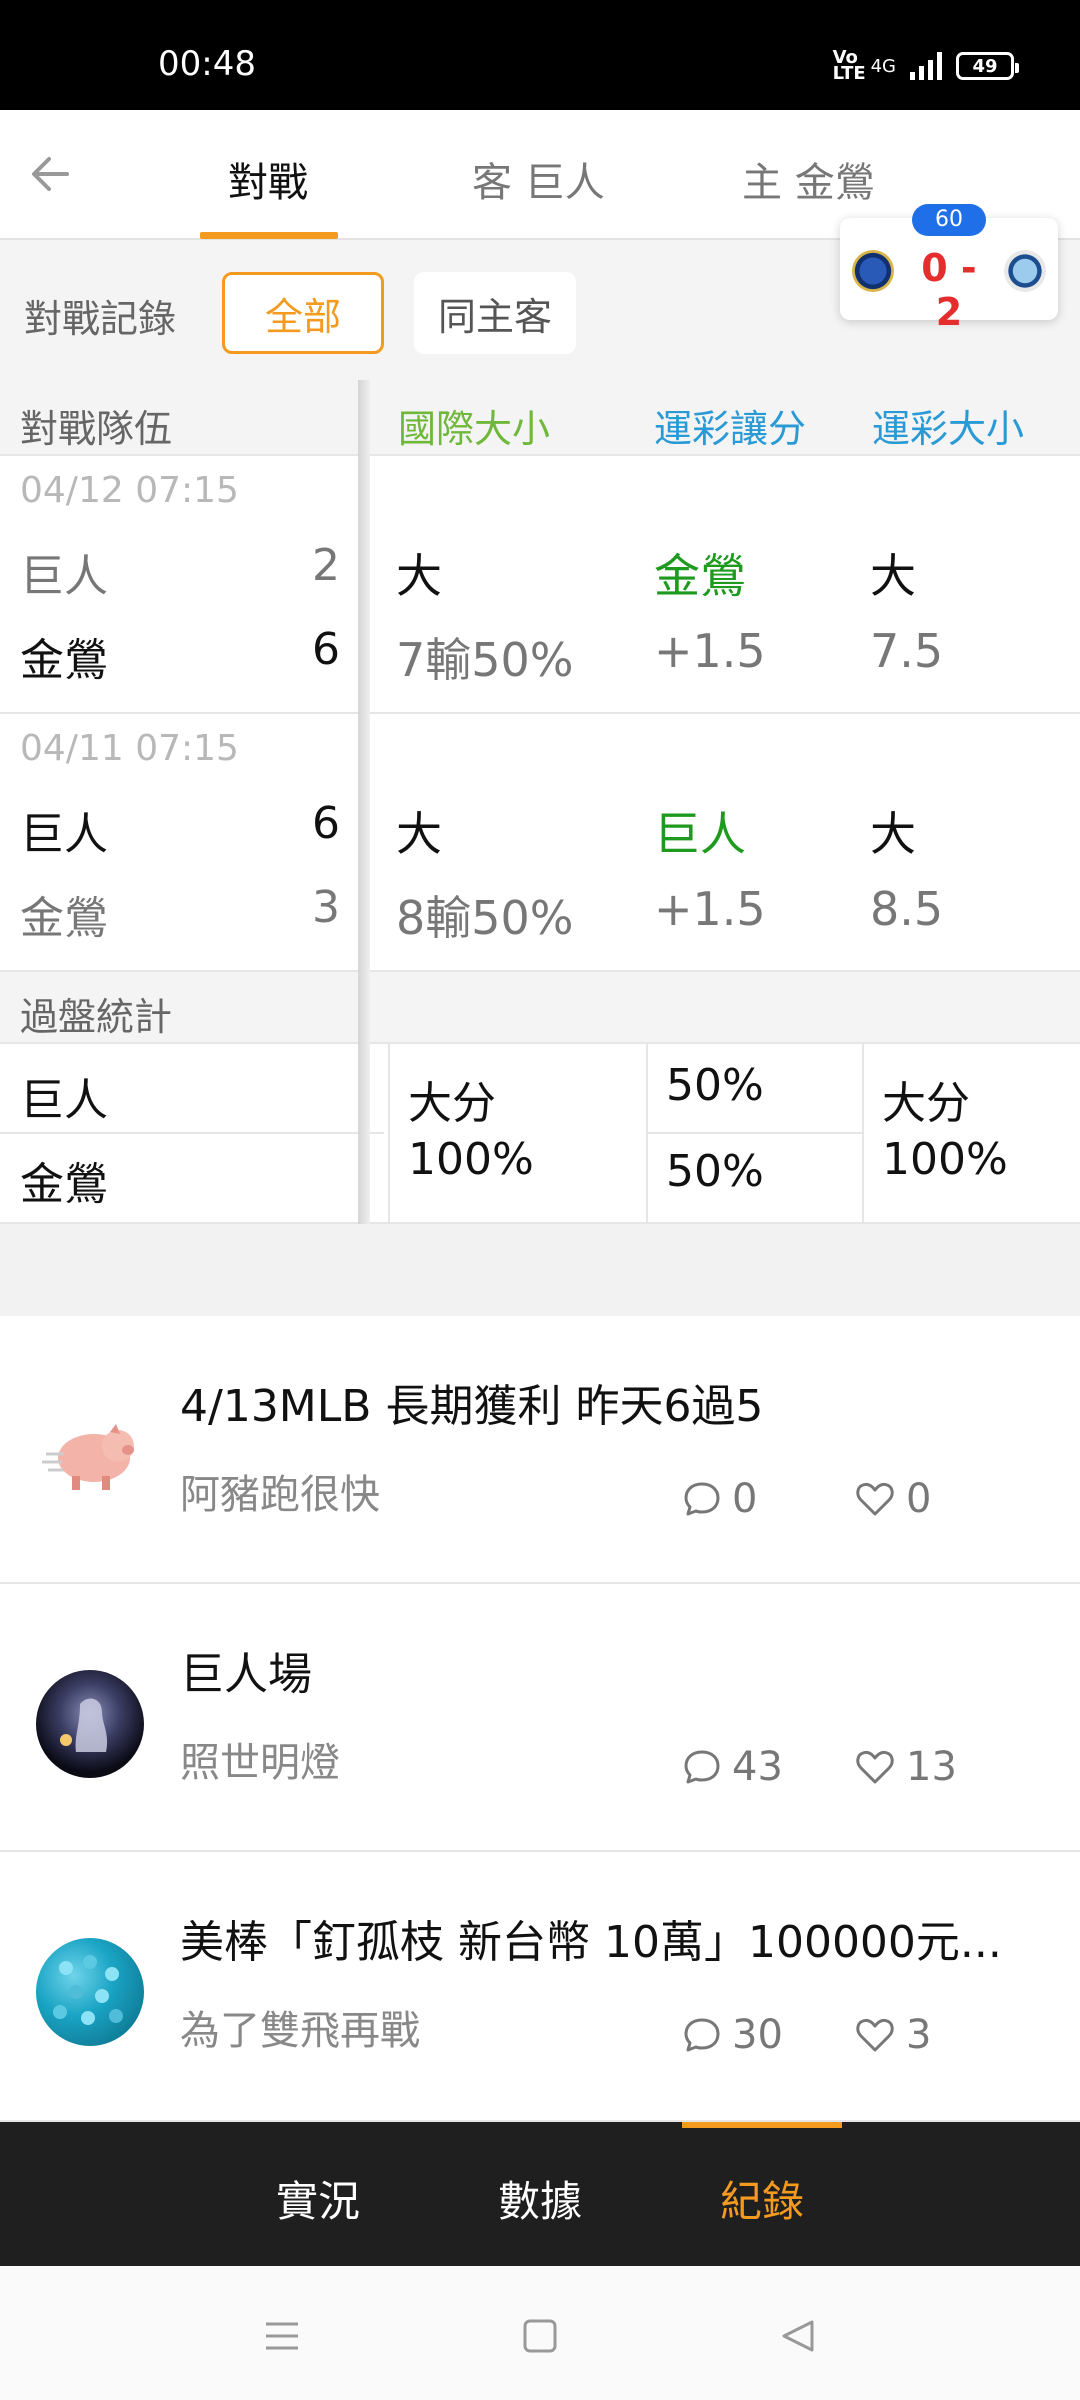 The image size is (1080, 2400). Describe the element at coordinates (326, 823) in the screenshot. I see `away-score: 6` at that location.